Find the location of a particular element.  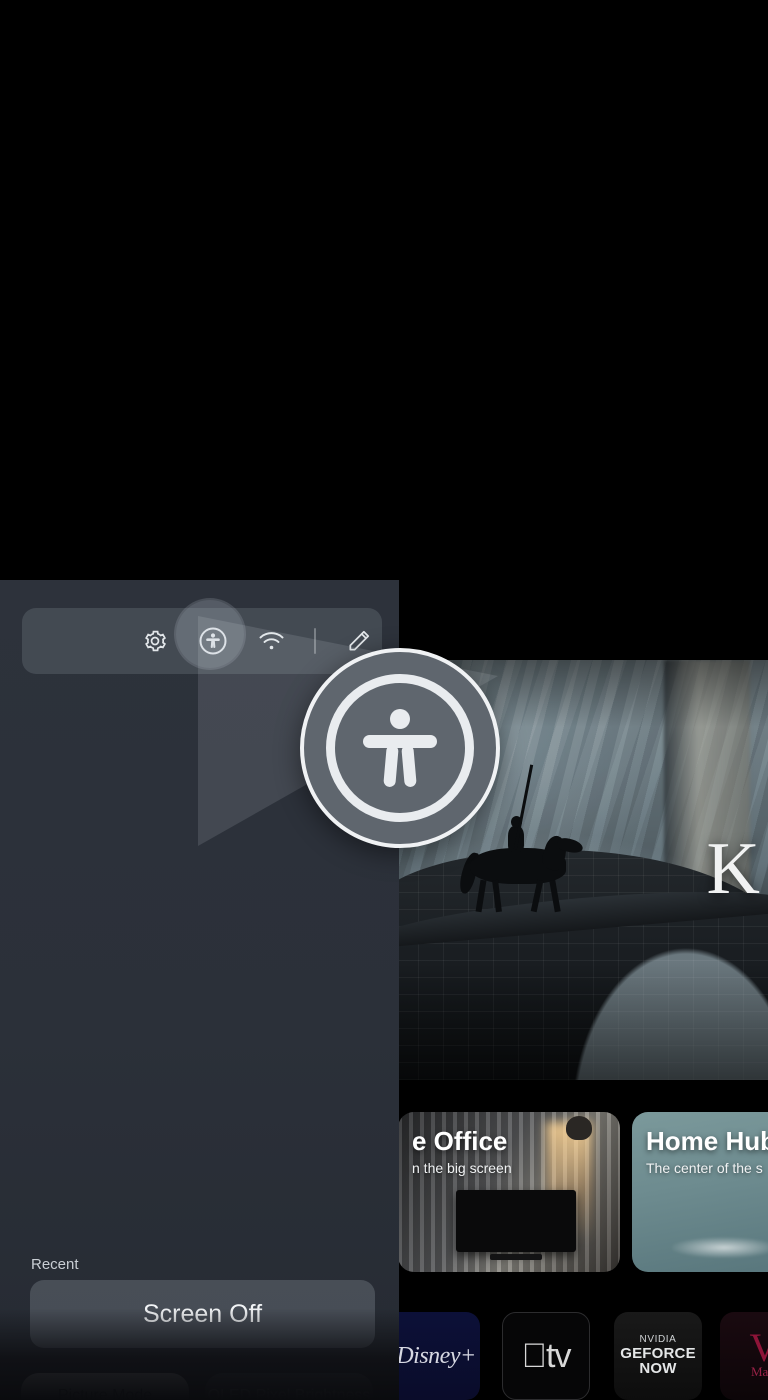

recent-chip-label: Screen Off is located at coordinates (202, 1313).